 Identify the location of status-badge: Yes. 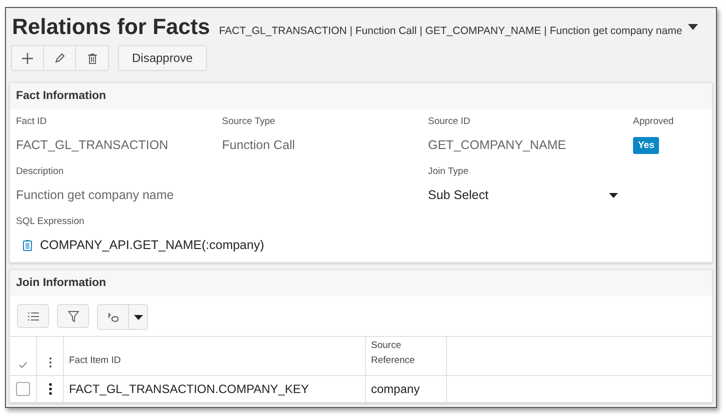
(646, 145).